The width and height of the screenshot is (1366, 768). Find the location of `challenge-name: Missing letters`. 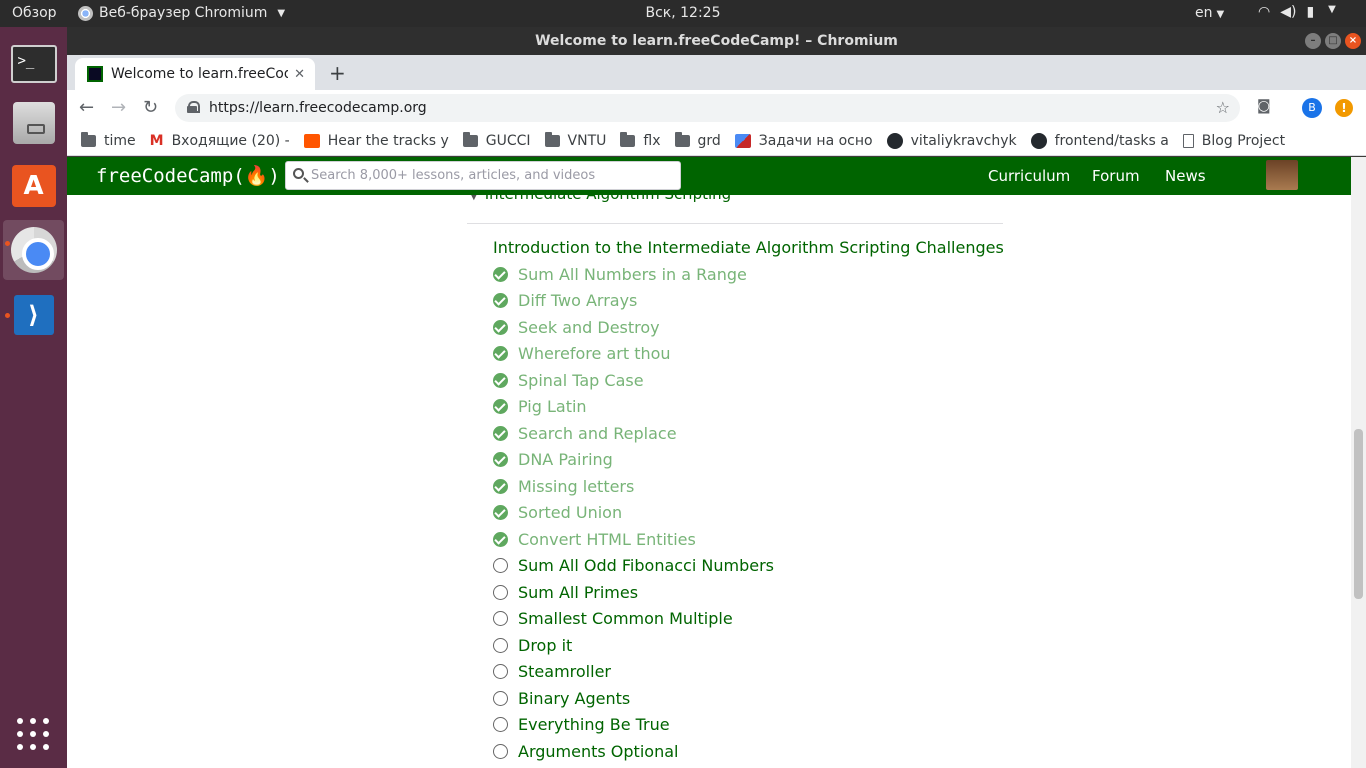

challenge-name: Missing letters is located at coordinates (576, 486).